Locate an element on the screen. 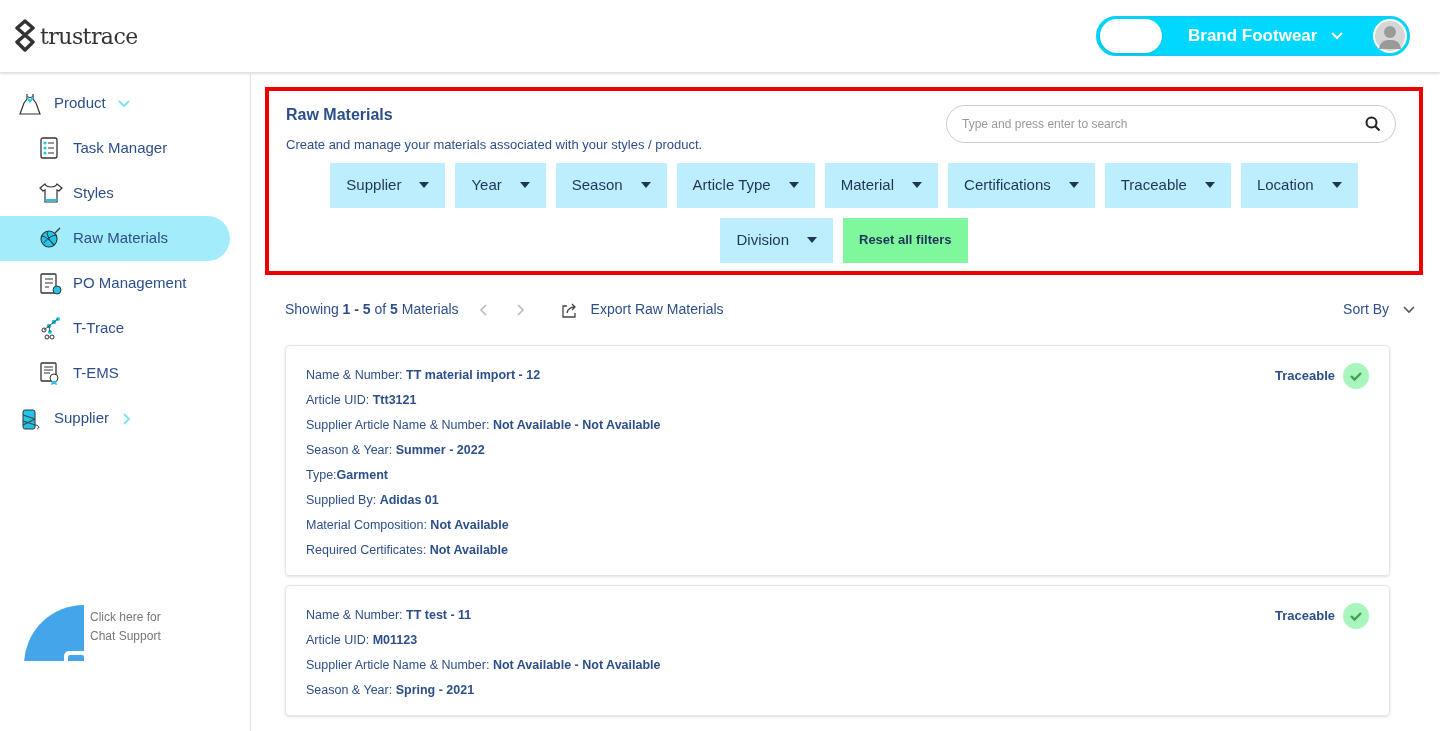 The height and width of the screenshot is (731, 1440). sidebar-section: Supplier is located at coordinates (82, 418).